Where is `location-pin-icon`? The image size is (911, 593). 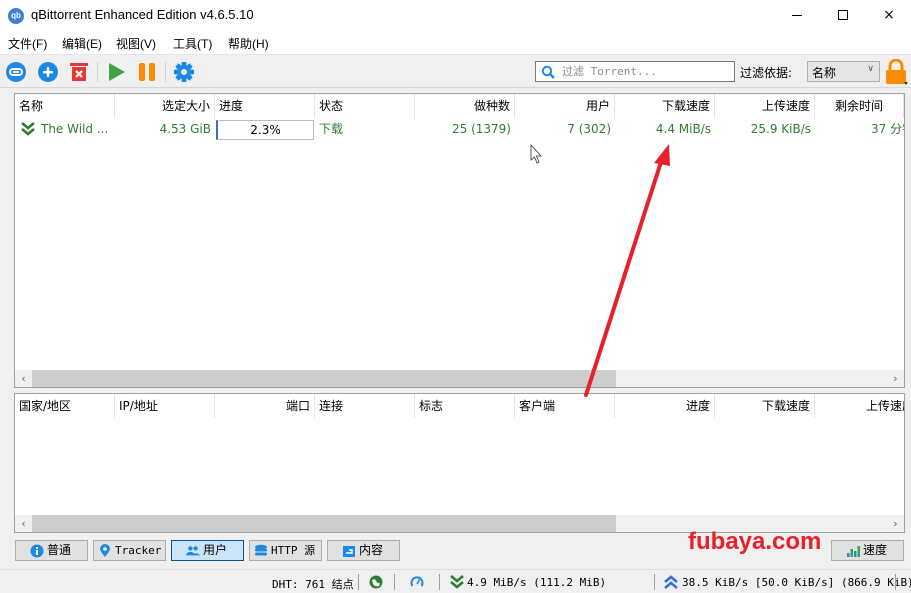 location-pin-icon is located at coordinates (105, 550).